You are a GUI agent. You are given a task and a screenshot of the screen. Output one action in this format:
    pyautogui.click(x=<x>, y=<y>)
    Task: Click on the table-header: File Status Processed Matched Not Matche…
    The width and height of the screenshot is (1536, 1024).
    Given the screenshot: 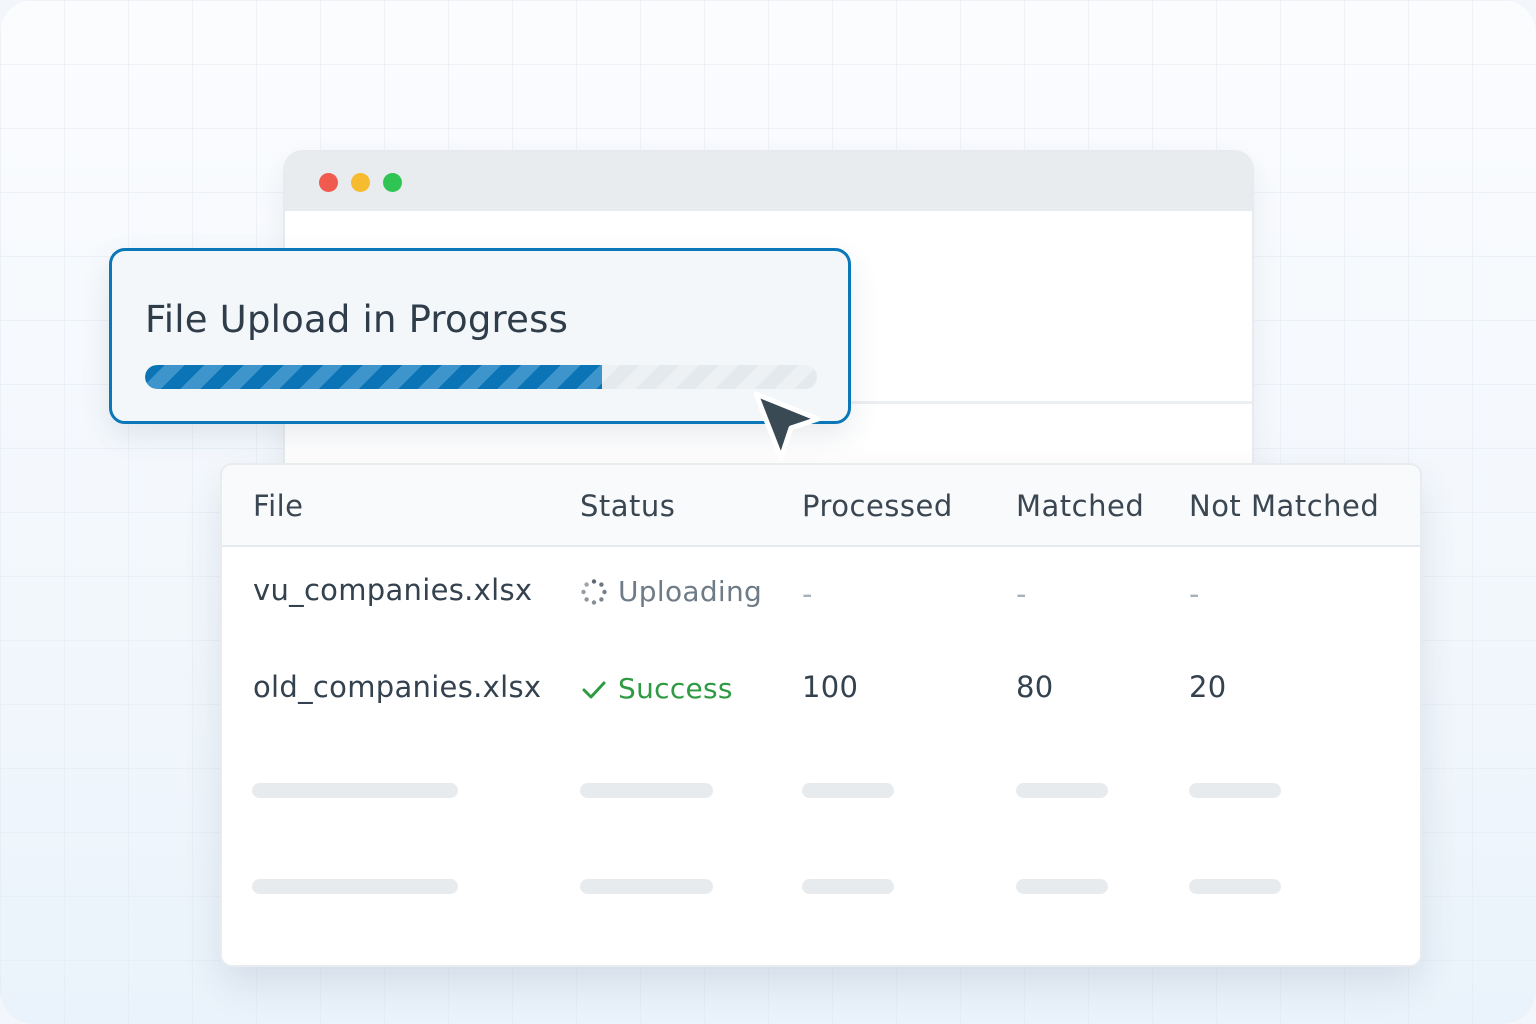 What is the action you would take?
    pyautogui.click(x=821, y=506)
    